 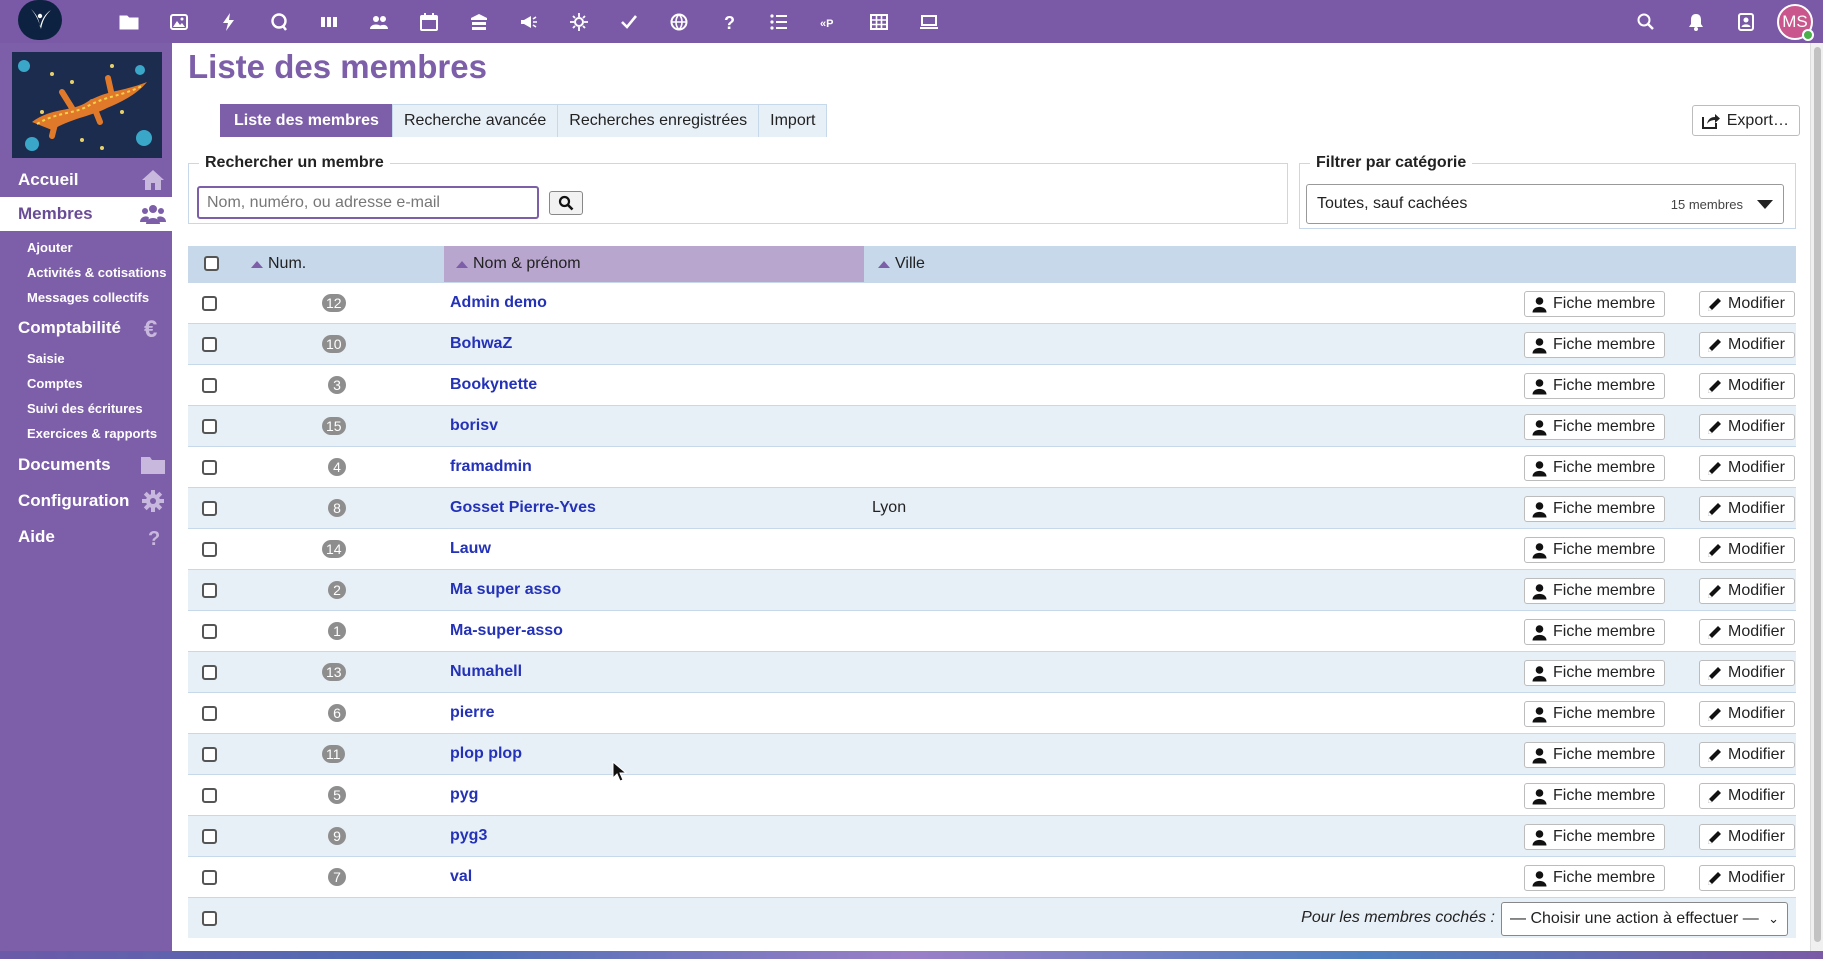 What do you see at coordinates (1644, 919) in the screenshot?
I see `bulk-action-select: — Choisir une action à effectuer — ⌄` at bounding box center [1644, 919].